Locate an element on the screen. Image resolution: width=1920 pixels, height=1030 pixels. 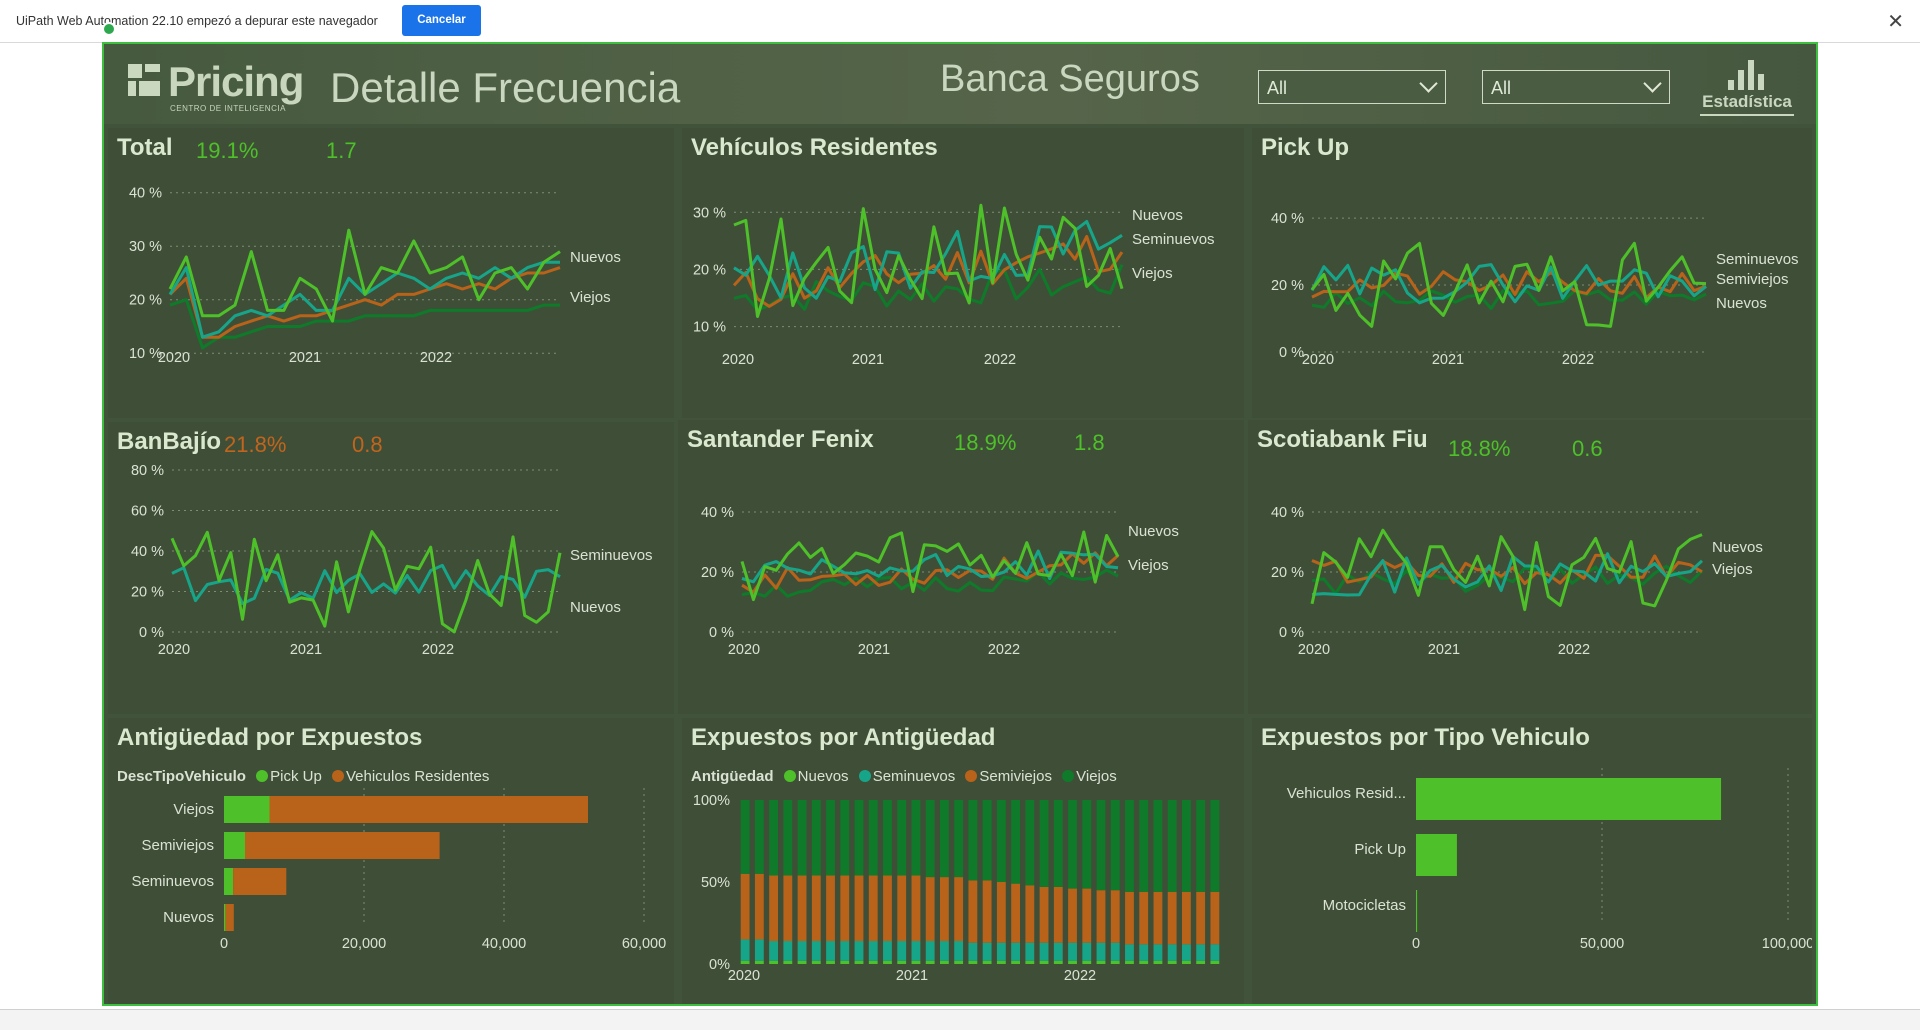
line-chart-santander: 40 % 20 % 0 %2020 2021 2022 Nuevos Viejos is located at coordinates (940, 581).